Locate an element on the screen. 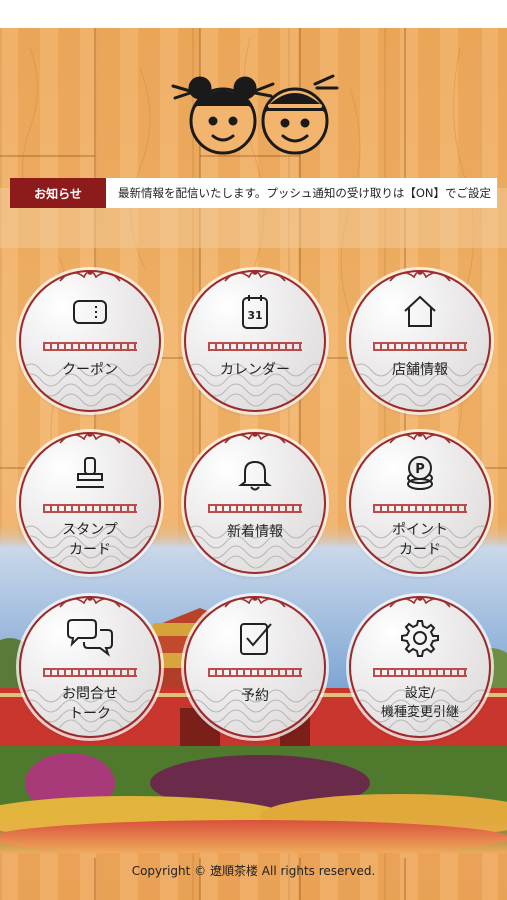  menu-tile-label: 予約 is located at coordinates (255, 696).